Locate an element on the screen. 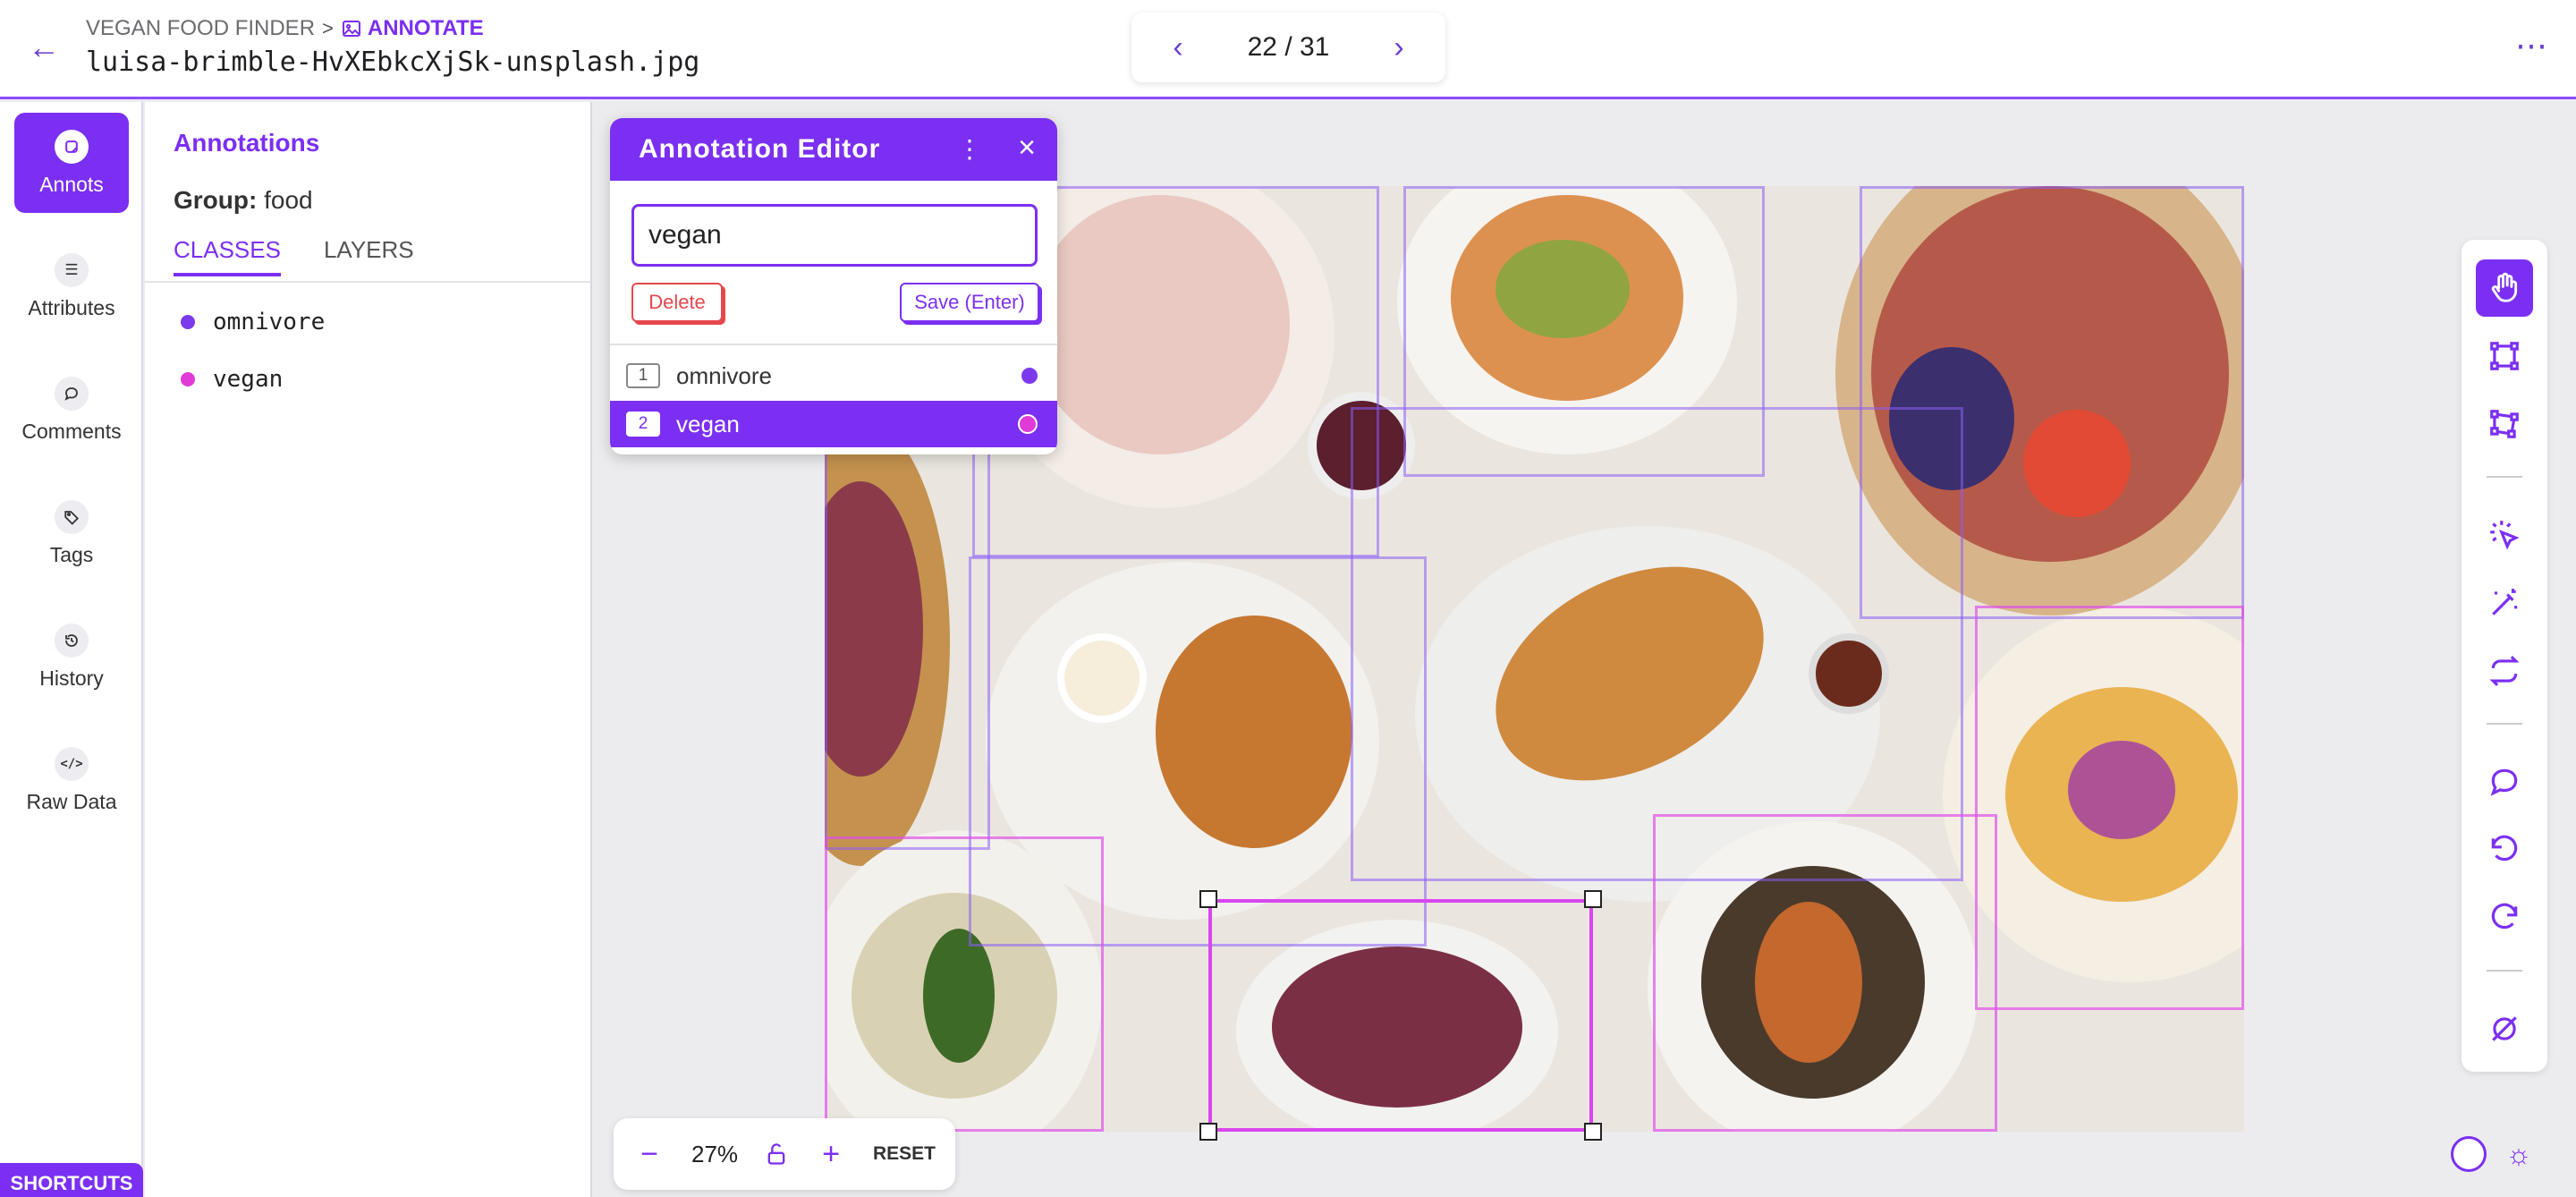 Image resolution: width=2576 pixels, height=1197 pixels. sidebar-item-raw-data: </> Raw Data is located at coordinates (71, 780).